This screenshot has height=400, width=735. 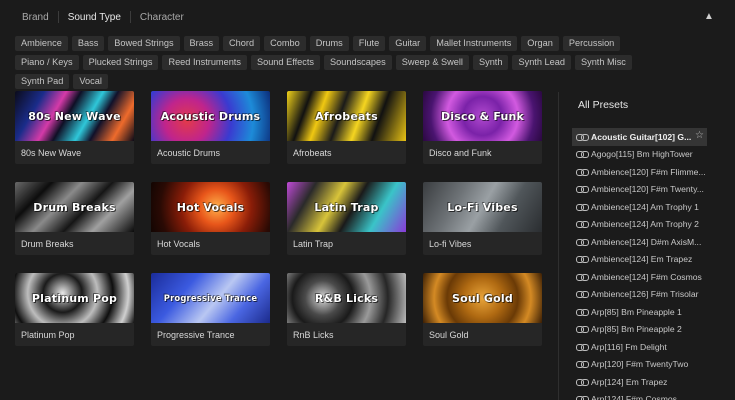 I want to click on category-card: Lo-Fi Vibes Lo-fi Vibes, so click(x=482, y=218).